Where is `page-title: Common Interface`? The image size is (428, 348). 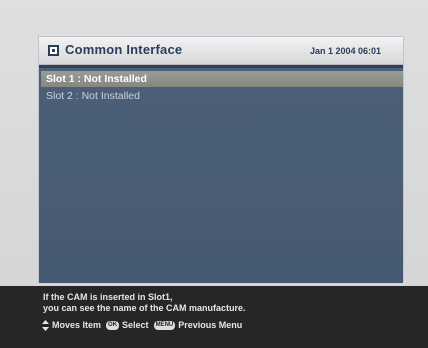 page-title: Common Interface is located at coordinates (124, 49).